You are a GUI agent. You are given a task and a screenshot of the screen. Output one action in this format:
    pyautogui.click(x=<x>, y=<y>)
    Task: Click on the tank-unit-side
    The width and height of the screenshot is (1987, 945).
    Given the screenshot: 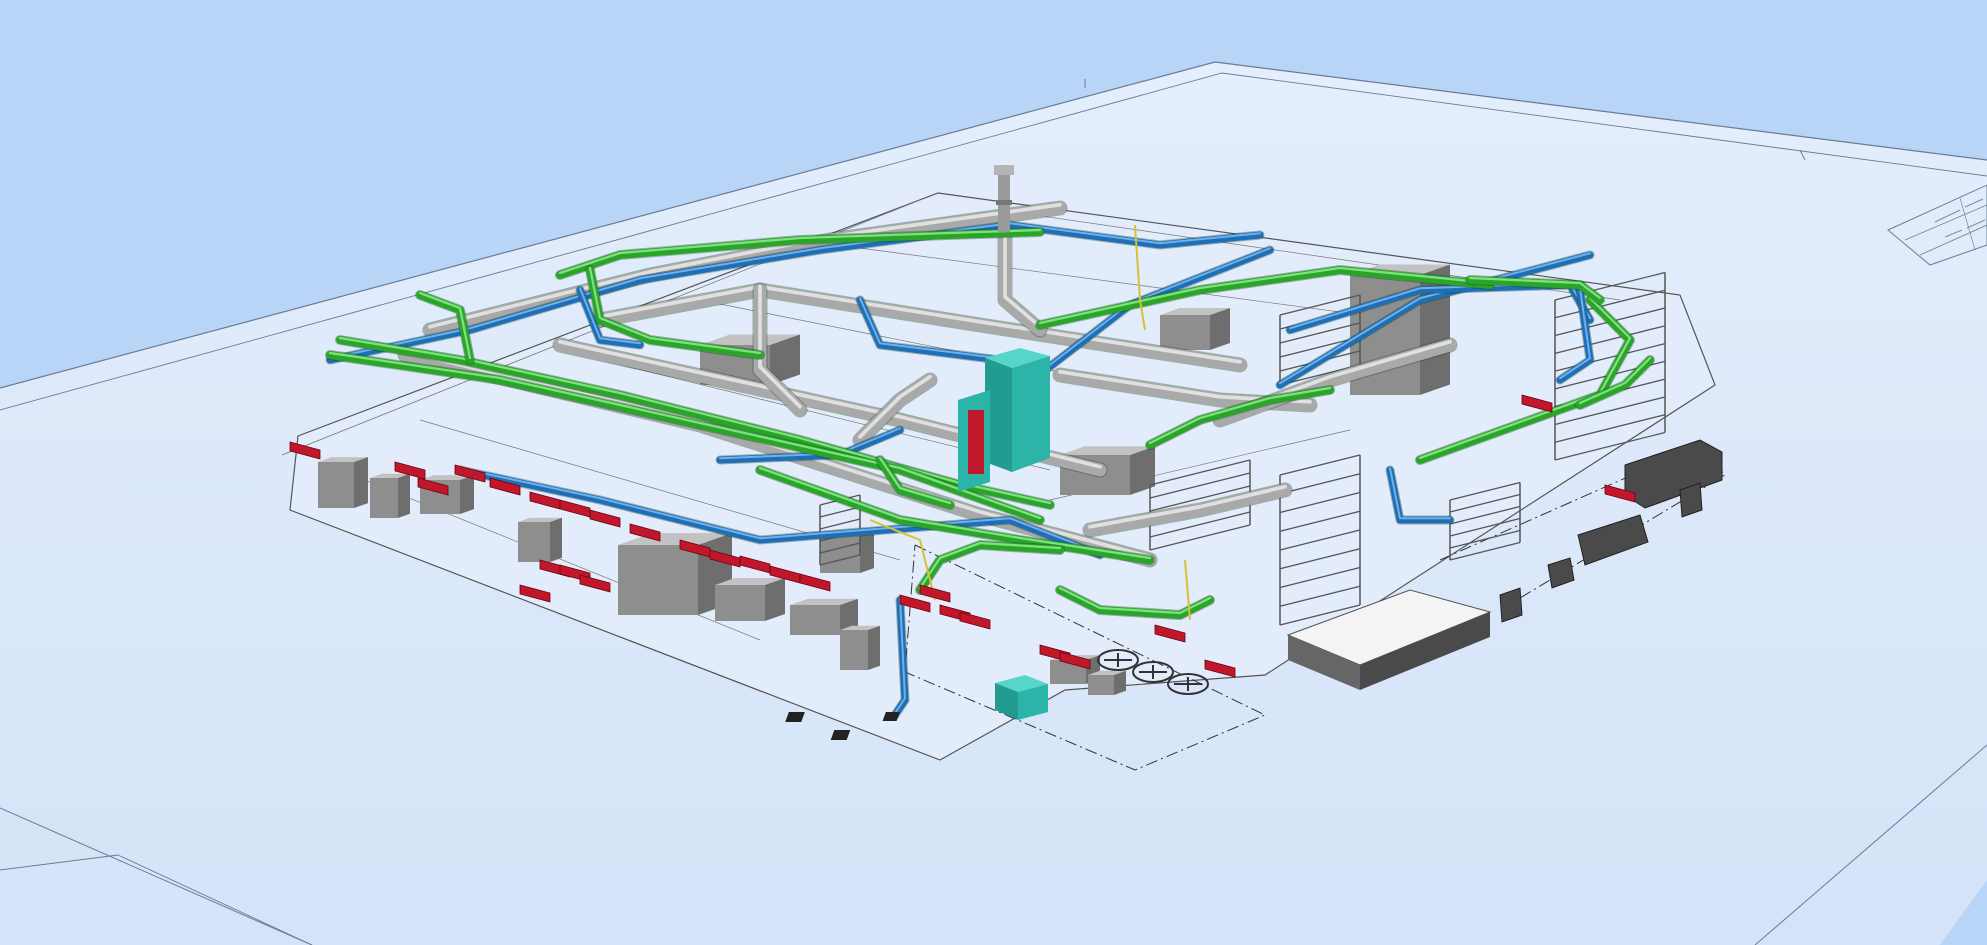 What is the action you would take?
    pyautogui.click(x=874, y=647)
    